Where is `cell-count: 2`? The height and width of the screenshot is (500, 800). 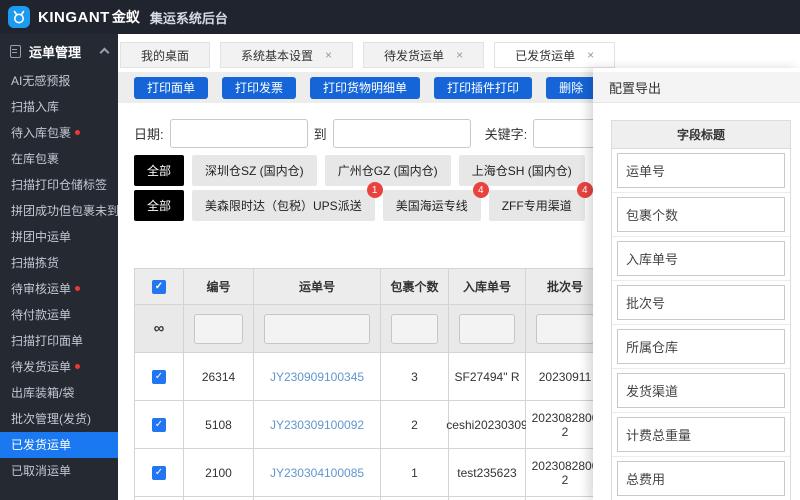 cell-count: 2 is located at coordinates (415, 425).